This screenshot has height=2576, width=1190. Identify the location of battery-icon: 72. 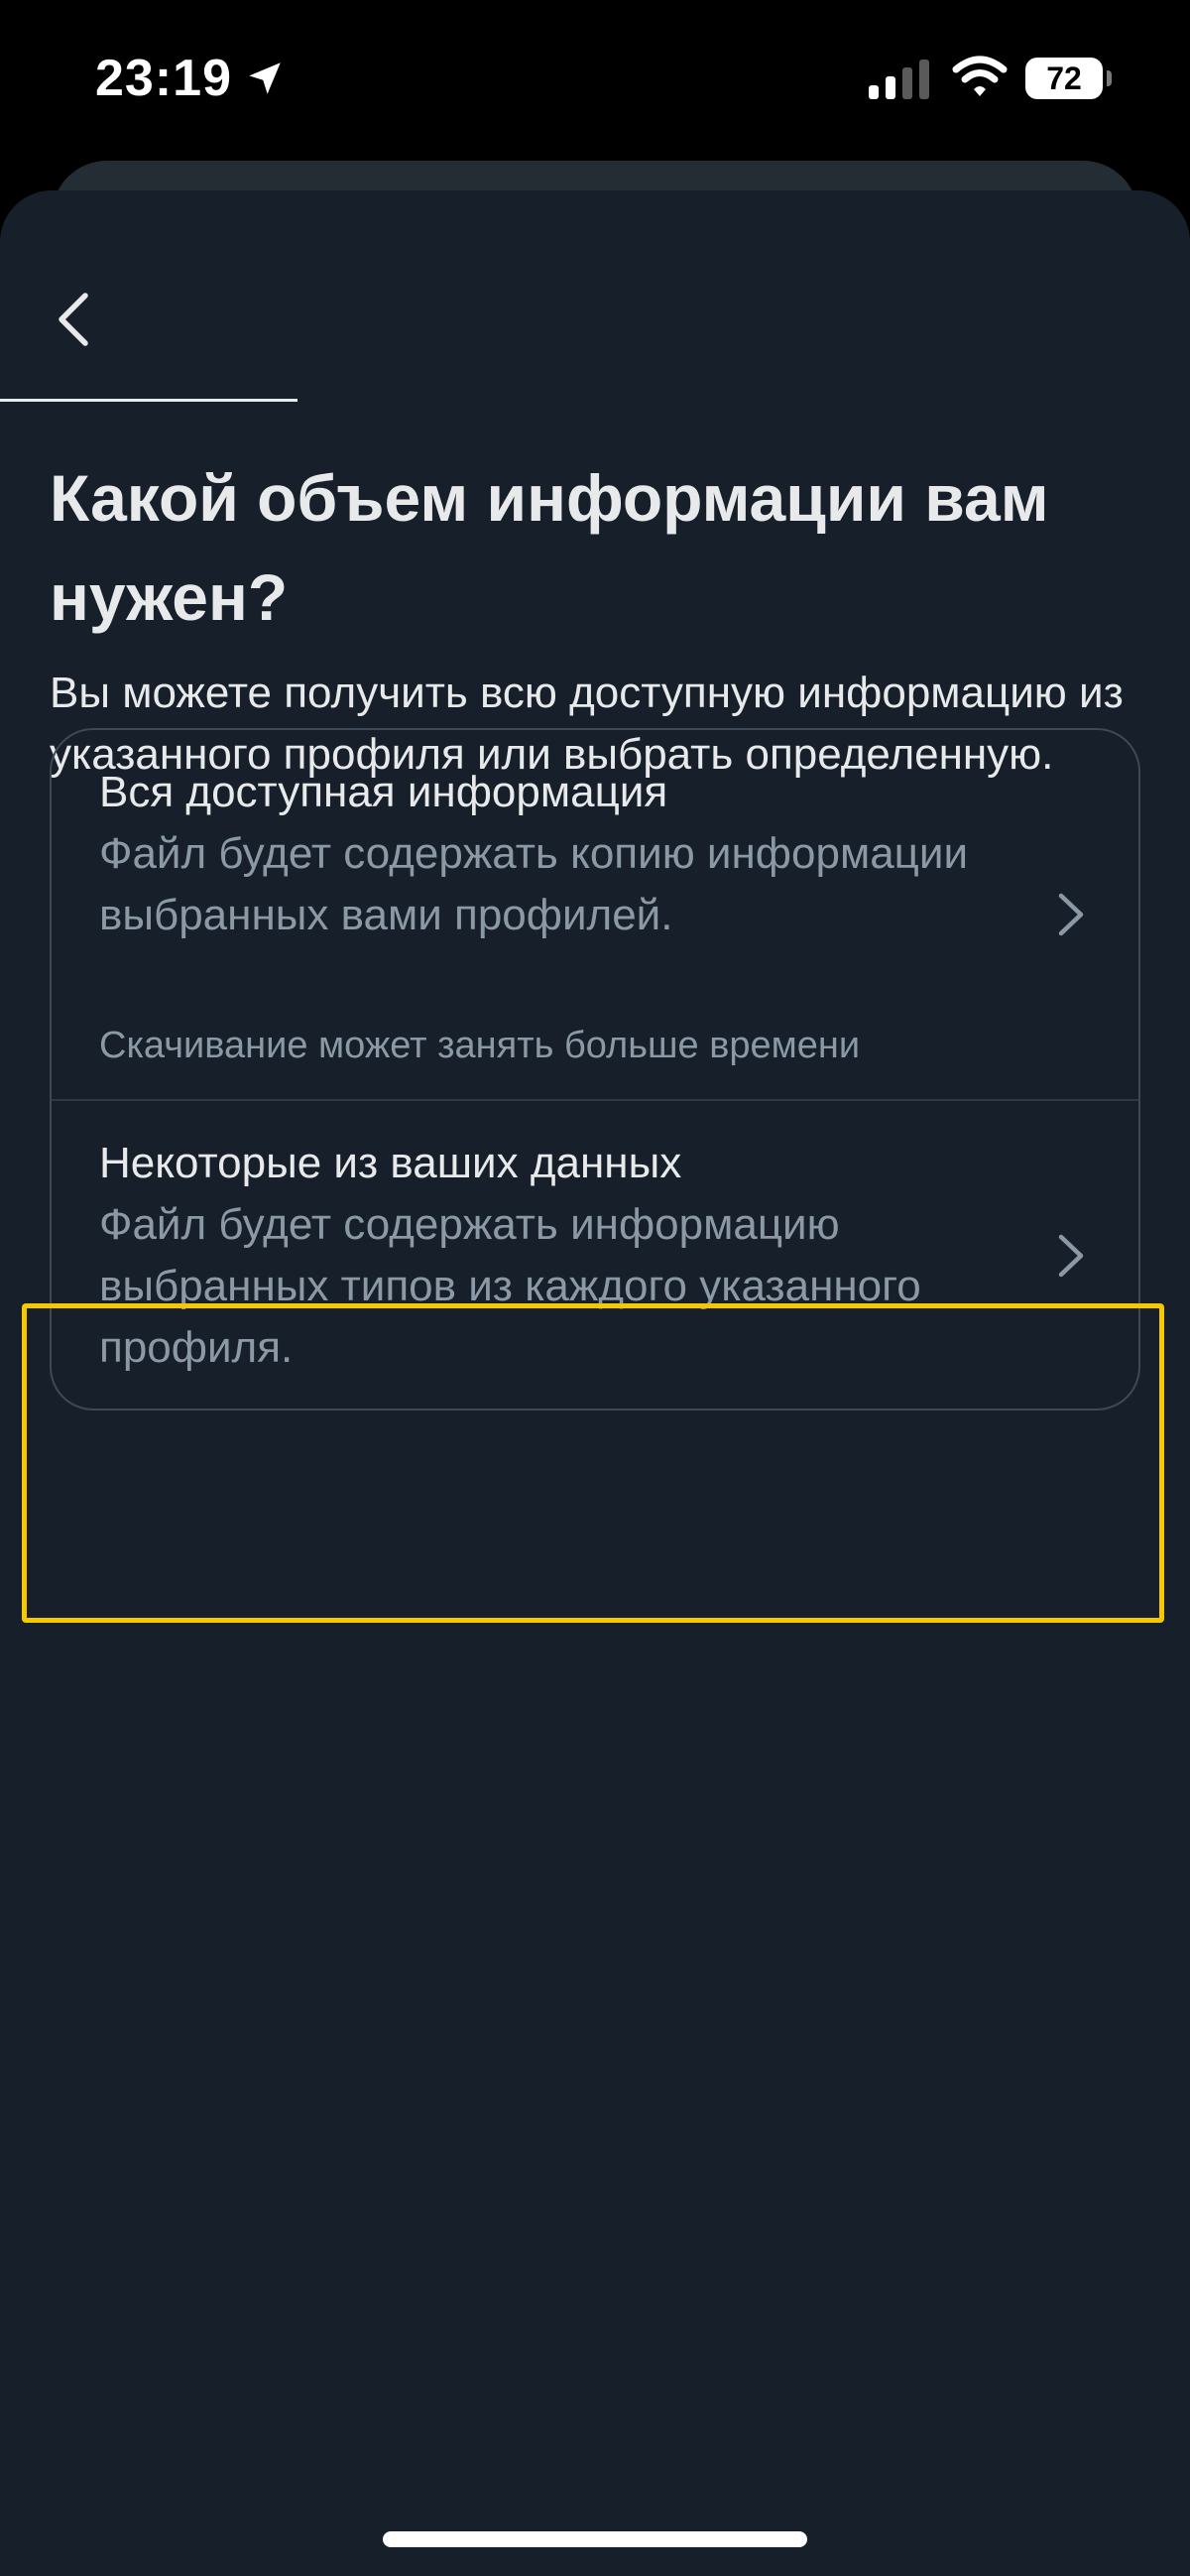
(1068, 78).